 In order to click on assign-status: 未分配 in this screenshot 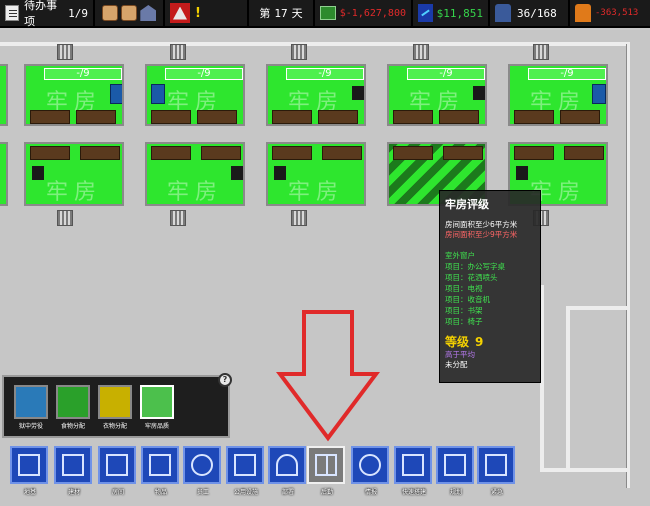, I will do `click(456, 364)`.